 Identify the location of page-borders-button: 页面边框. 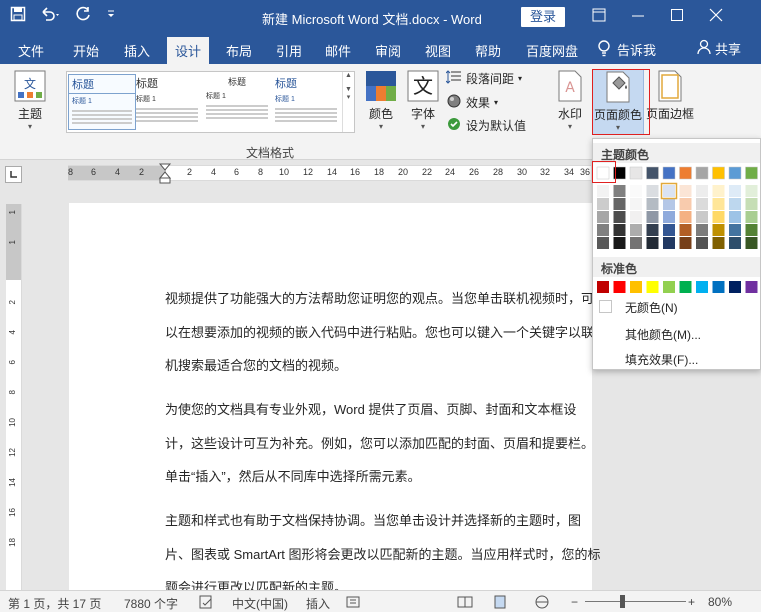
(670, 96).